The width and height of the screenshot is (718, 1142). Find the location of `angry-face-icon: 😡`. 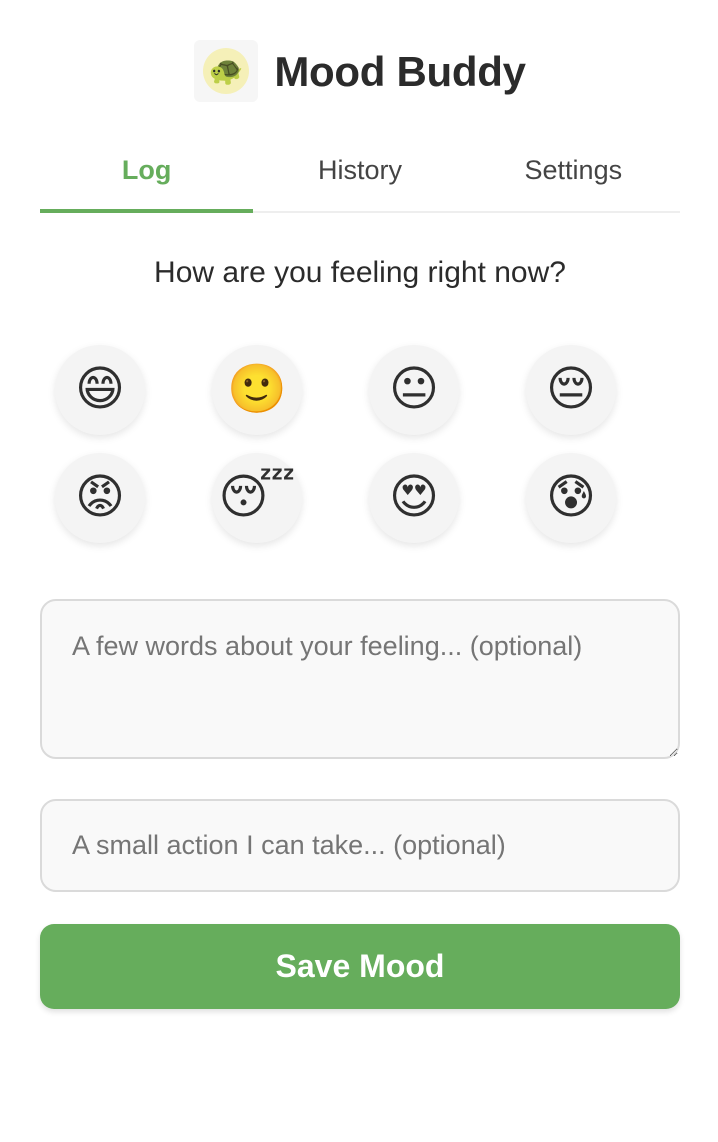

angry-face-icon: 😡 is located at coordinates (100, 498).